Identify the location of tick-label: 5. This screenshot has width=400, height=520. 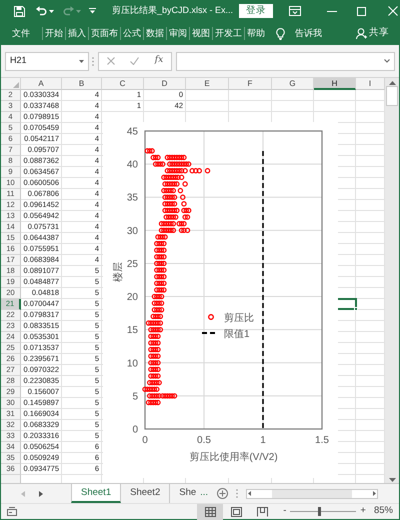
(135, 396).